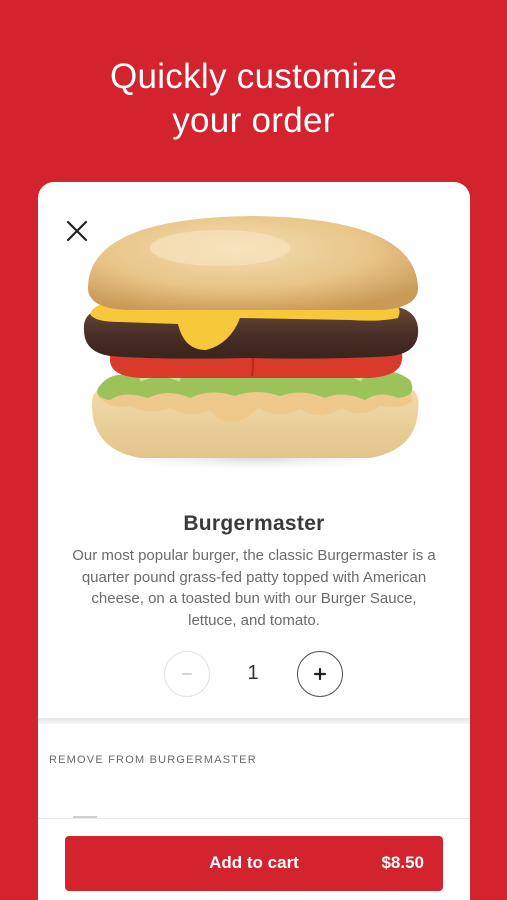  What do you see at coordinates (253, 673) in the screenshot?
I see `quantity-value: 1` at bounding box center [253, 673].